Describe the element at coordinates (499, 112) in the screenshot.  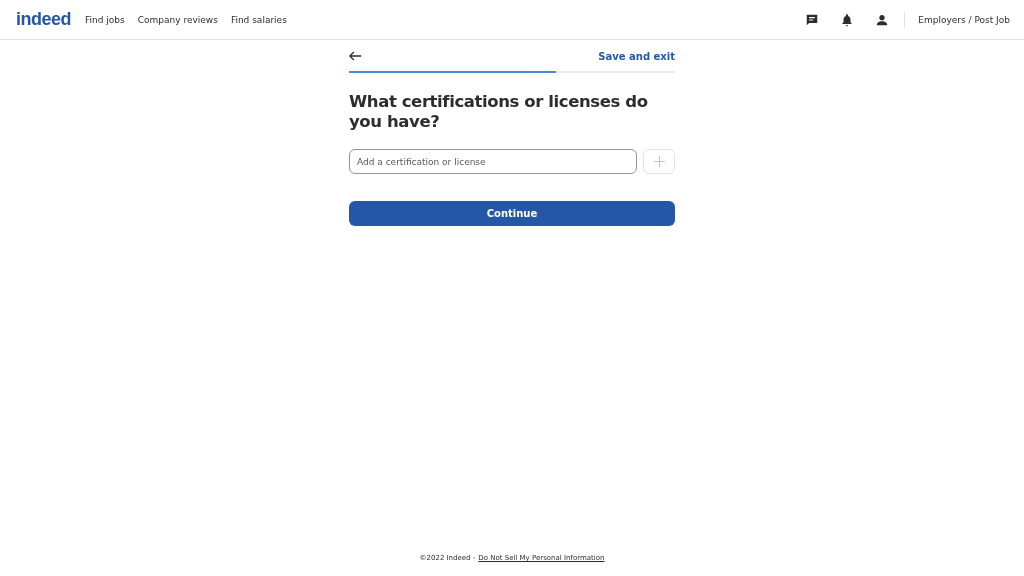
I see `question-heading: What certifications or licenses do you have?` at that location.